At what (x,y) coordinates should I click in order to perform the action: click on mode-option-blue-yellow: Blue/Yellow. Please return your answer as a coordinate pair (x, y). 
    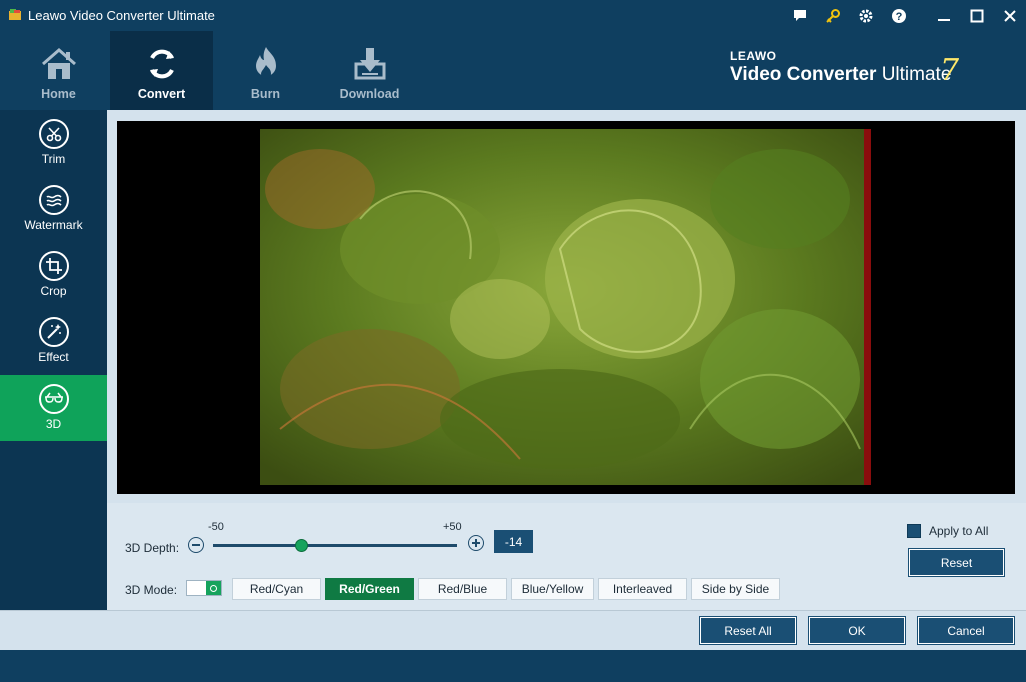
    Looking at the image, I should click on (552, 589).